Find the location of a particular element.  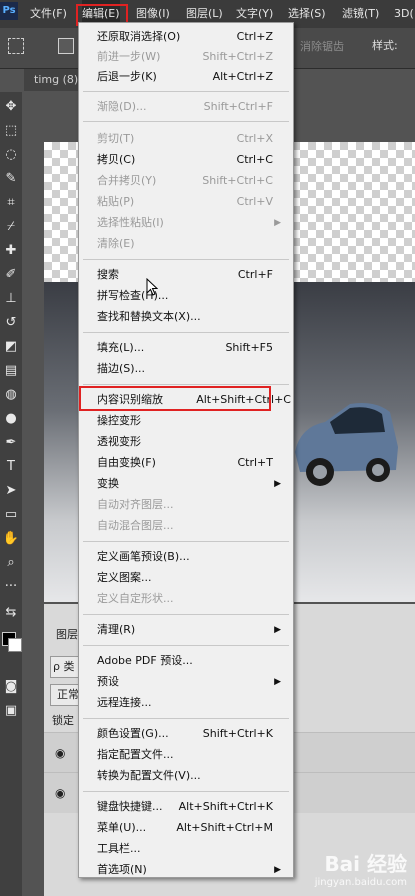

menu-3d: 3D( is located at coordinates (404, 14).